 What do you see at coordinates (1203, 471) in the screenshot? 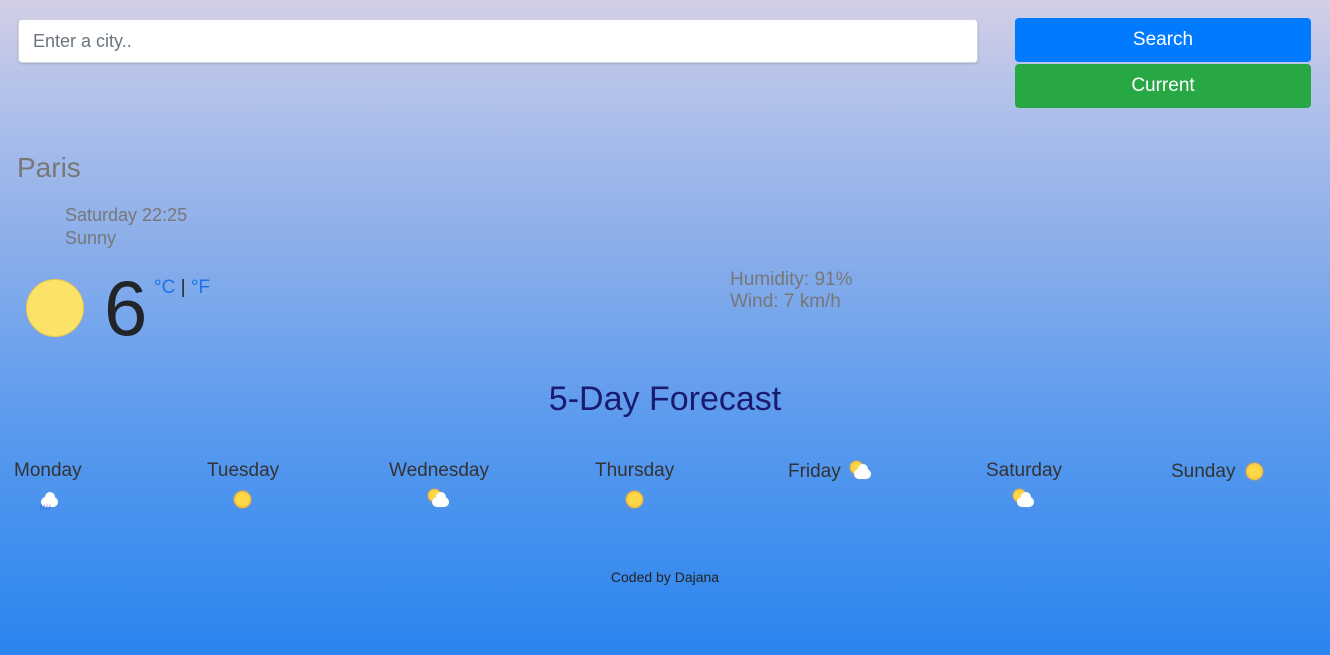
I see `forecast-day-label: Sunday` at bounding box center [1203, 471].